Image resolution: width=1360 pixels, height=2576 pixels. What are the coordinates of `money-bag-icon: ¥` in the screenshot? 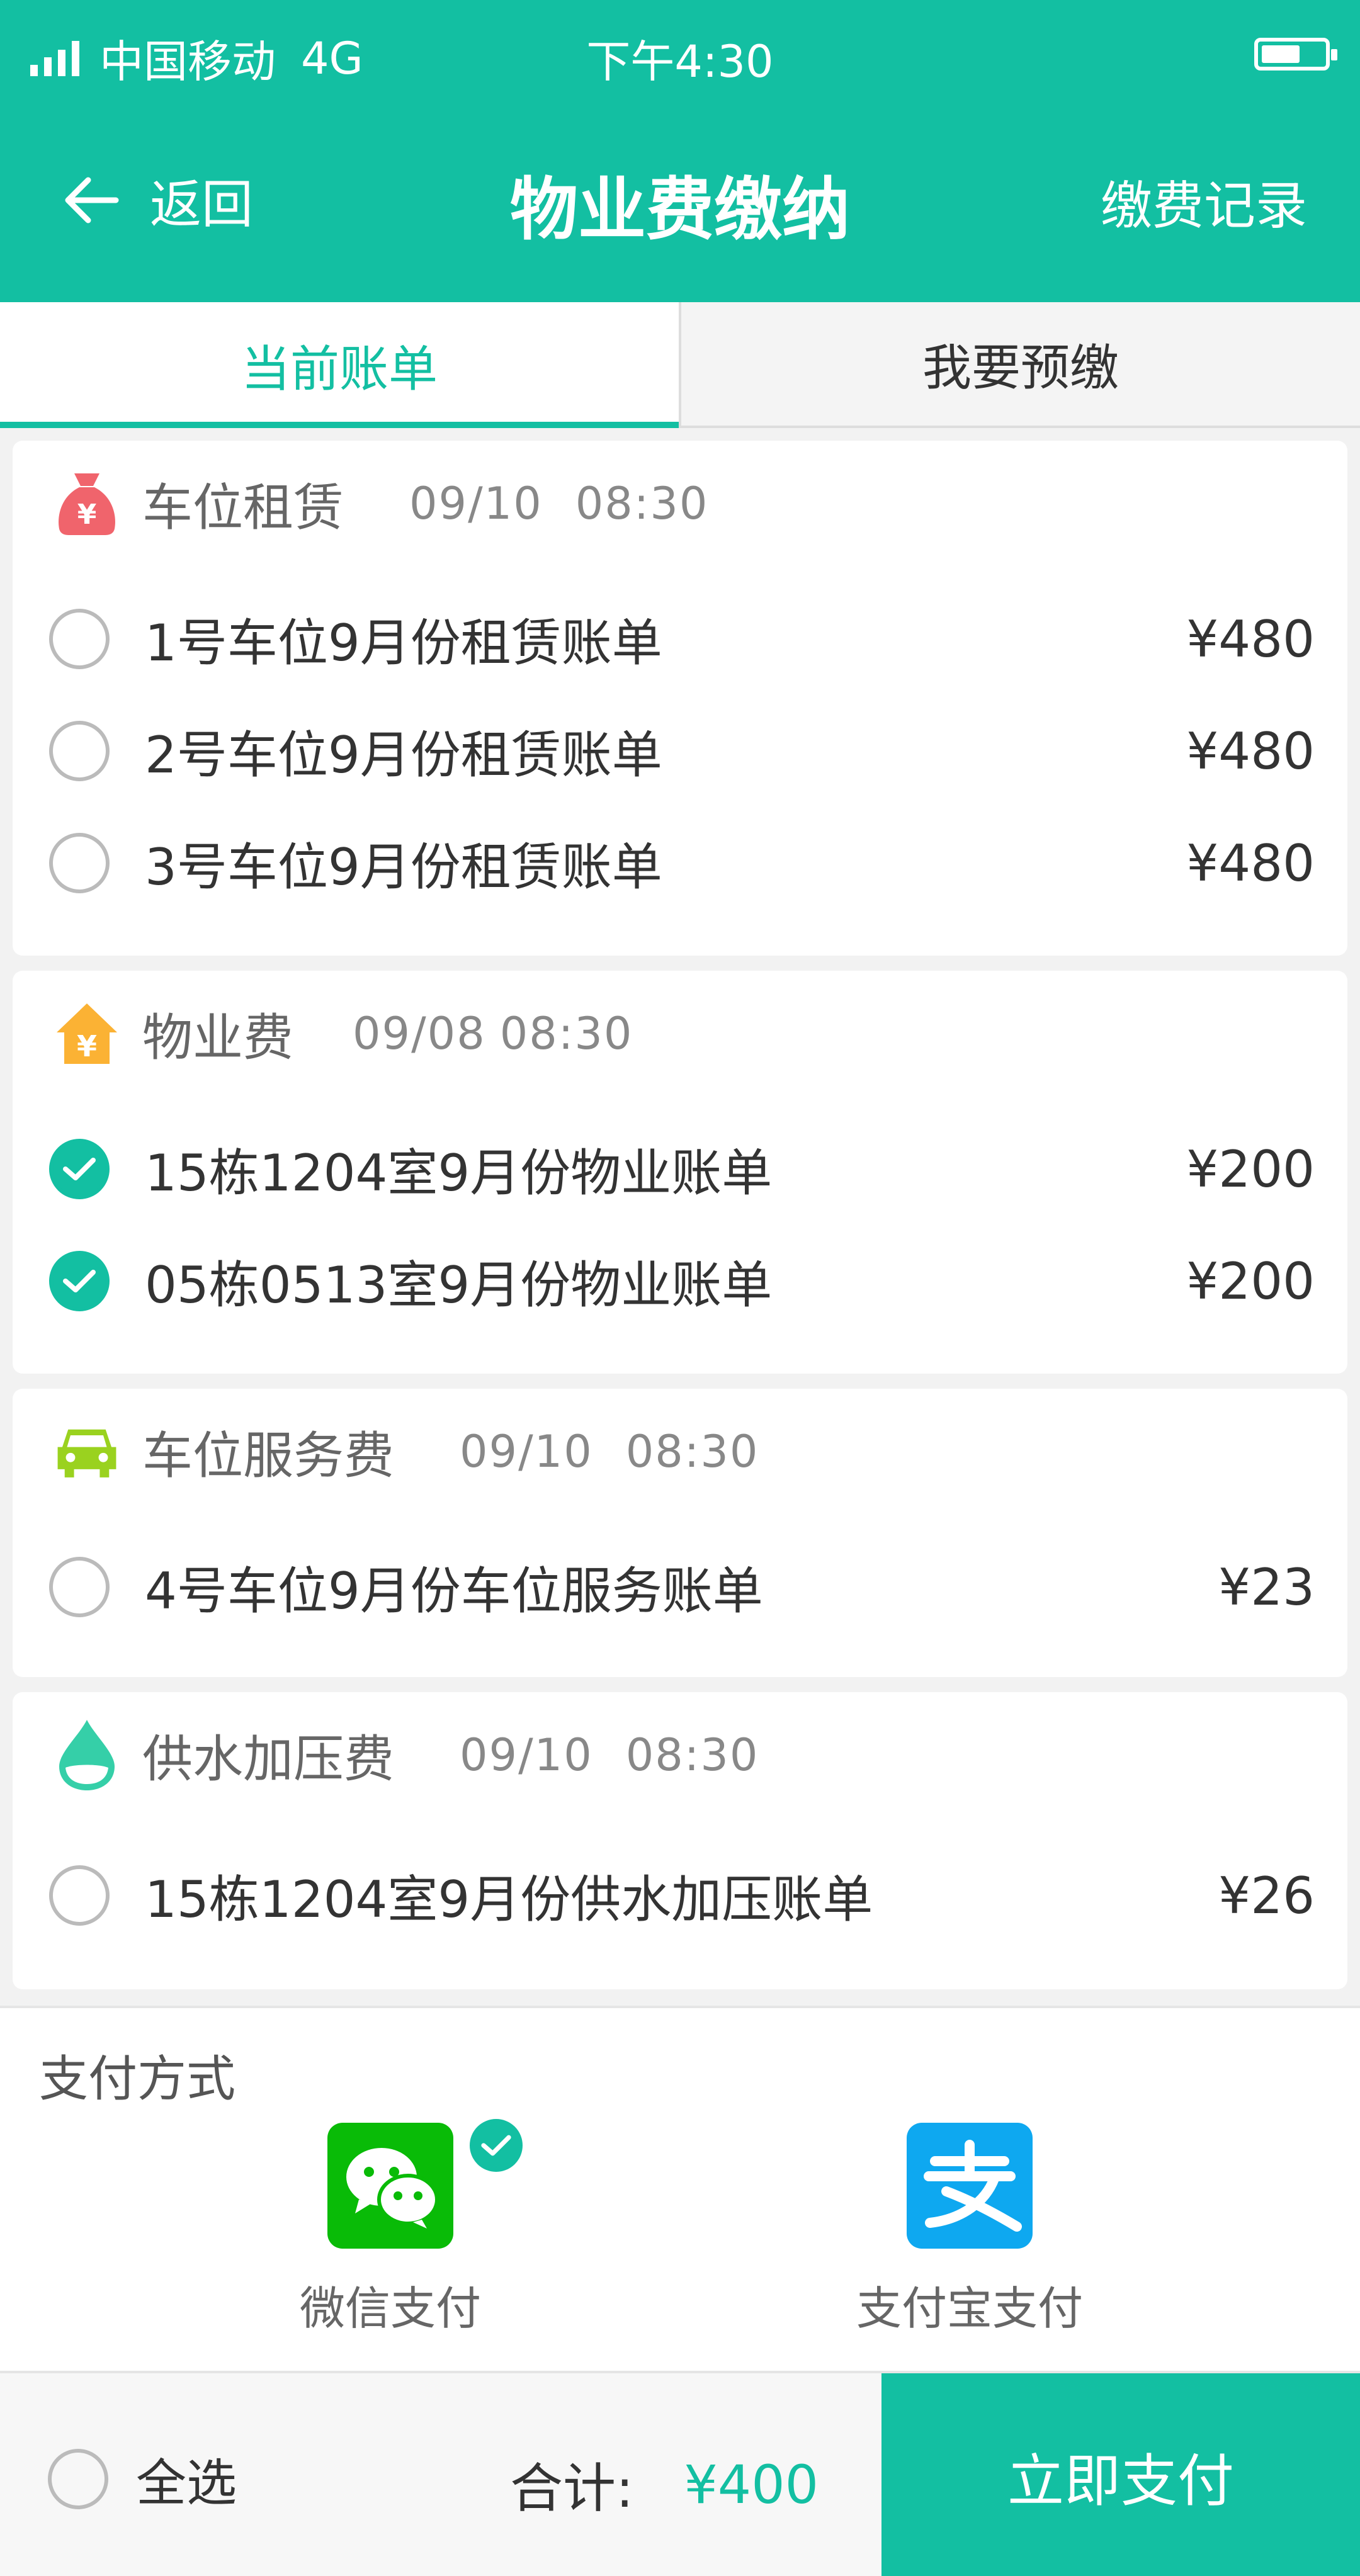 It's located at (87, 503).